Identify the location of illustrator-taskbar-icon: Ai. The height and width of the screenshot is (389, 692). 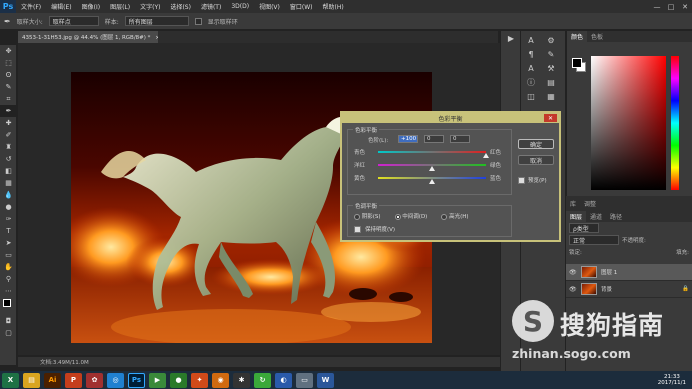
(52, 380).